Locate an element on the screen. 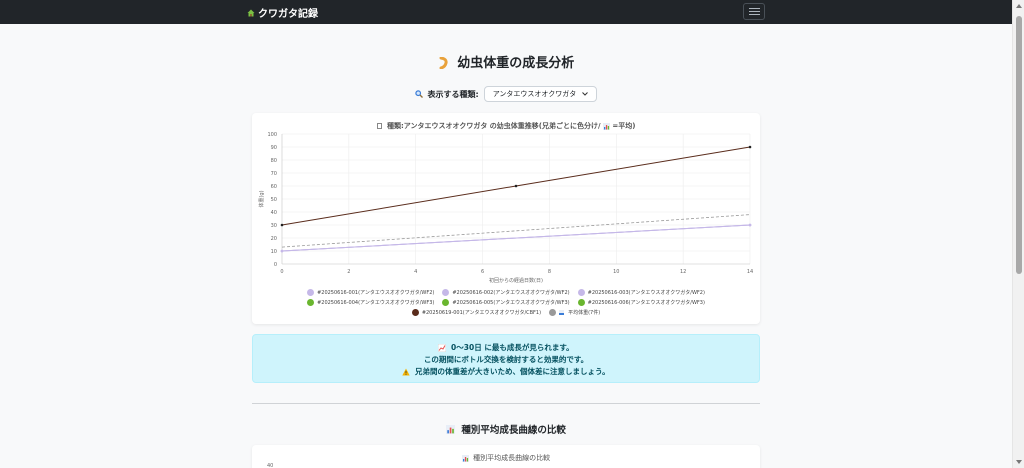 The image size is (1024, 468). alert-line-1-text: 0〜30日 に最も成長が見られます。 is located at coordinates (512, 347).